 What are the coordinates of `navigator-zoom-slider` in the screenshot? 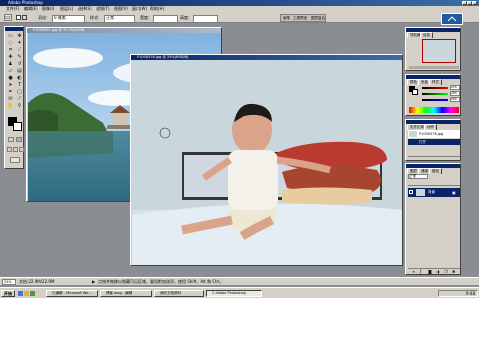 It's located at (434, 67).